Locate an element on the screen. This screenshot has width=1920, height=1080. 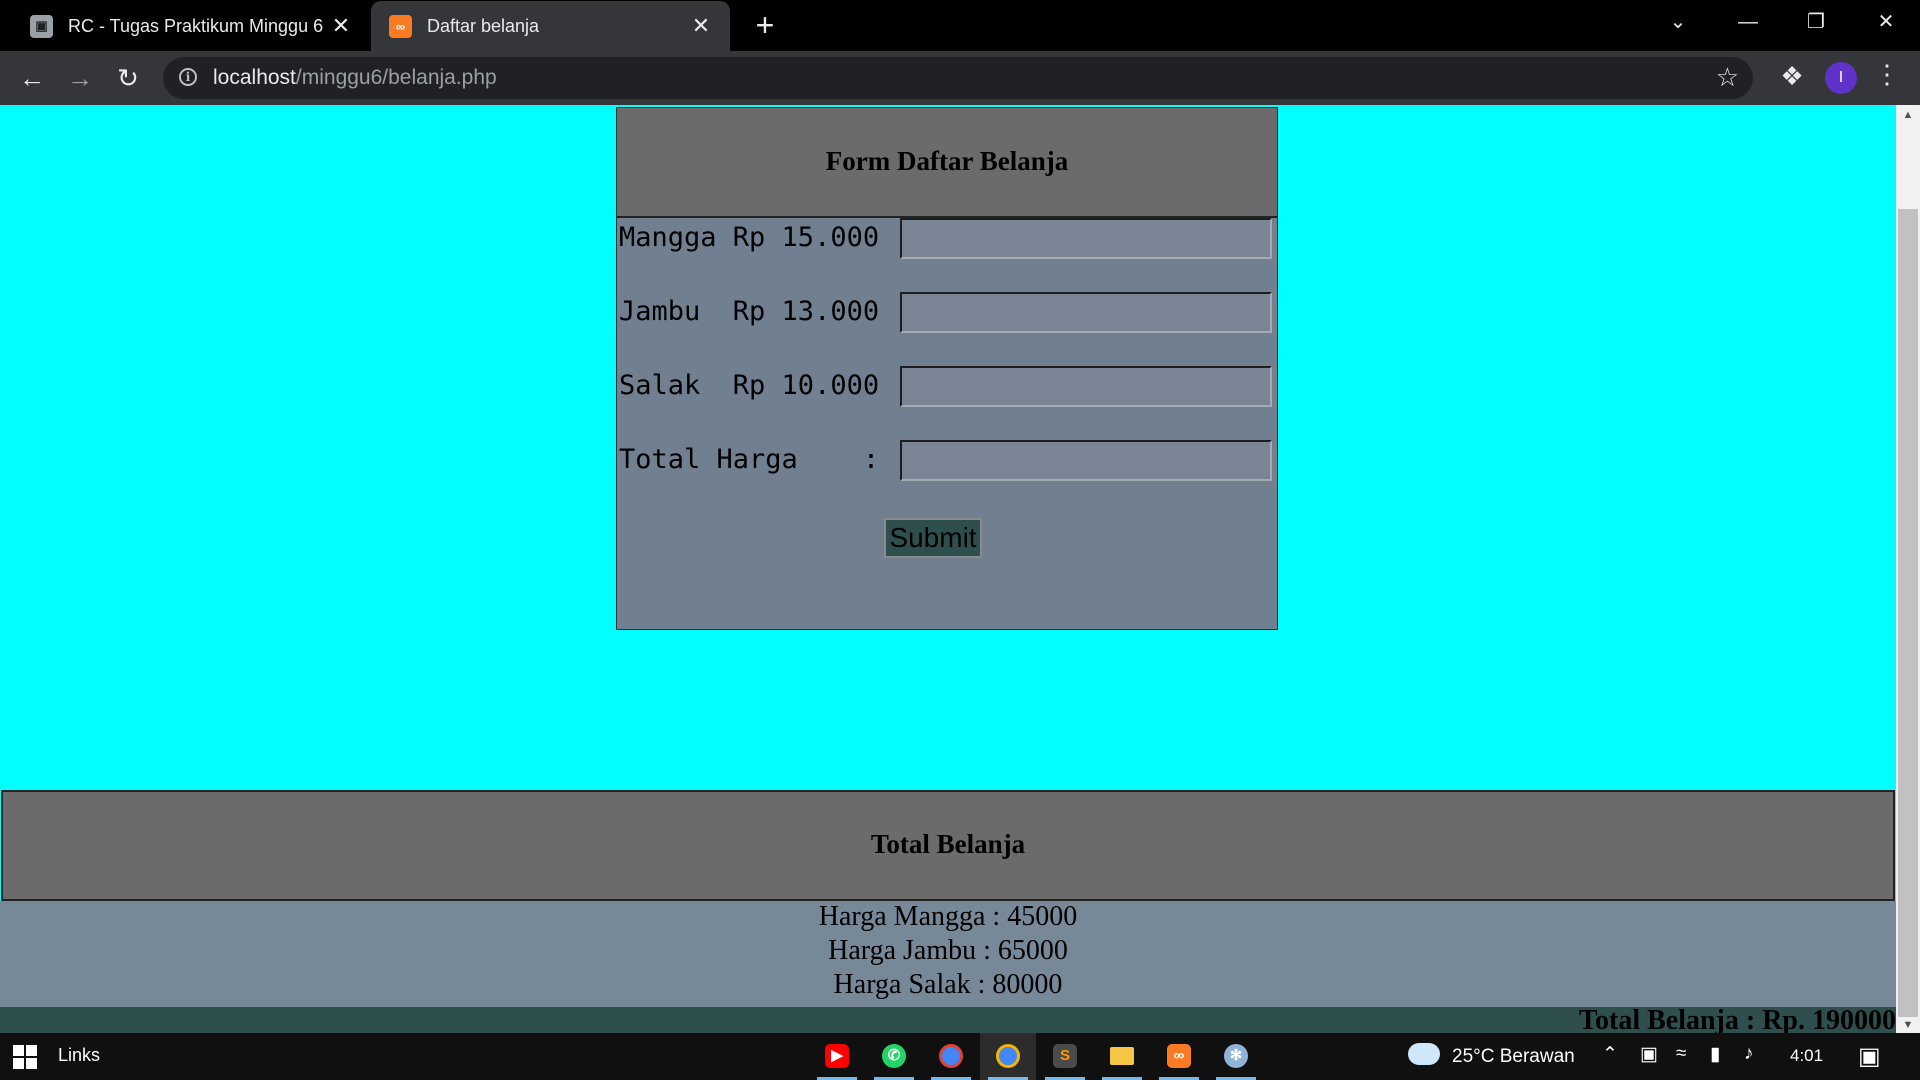
minimize-button: — is located at coordinates (1748, 22).